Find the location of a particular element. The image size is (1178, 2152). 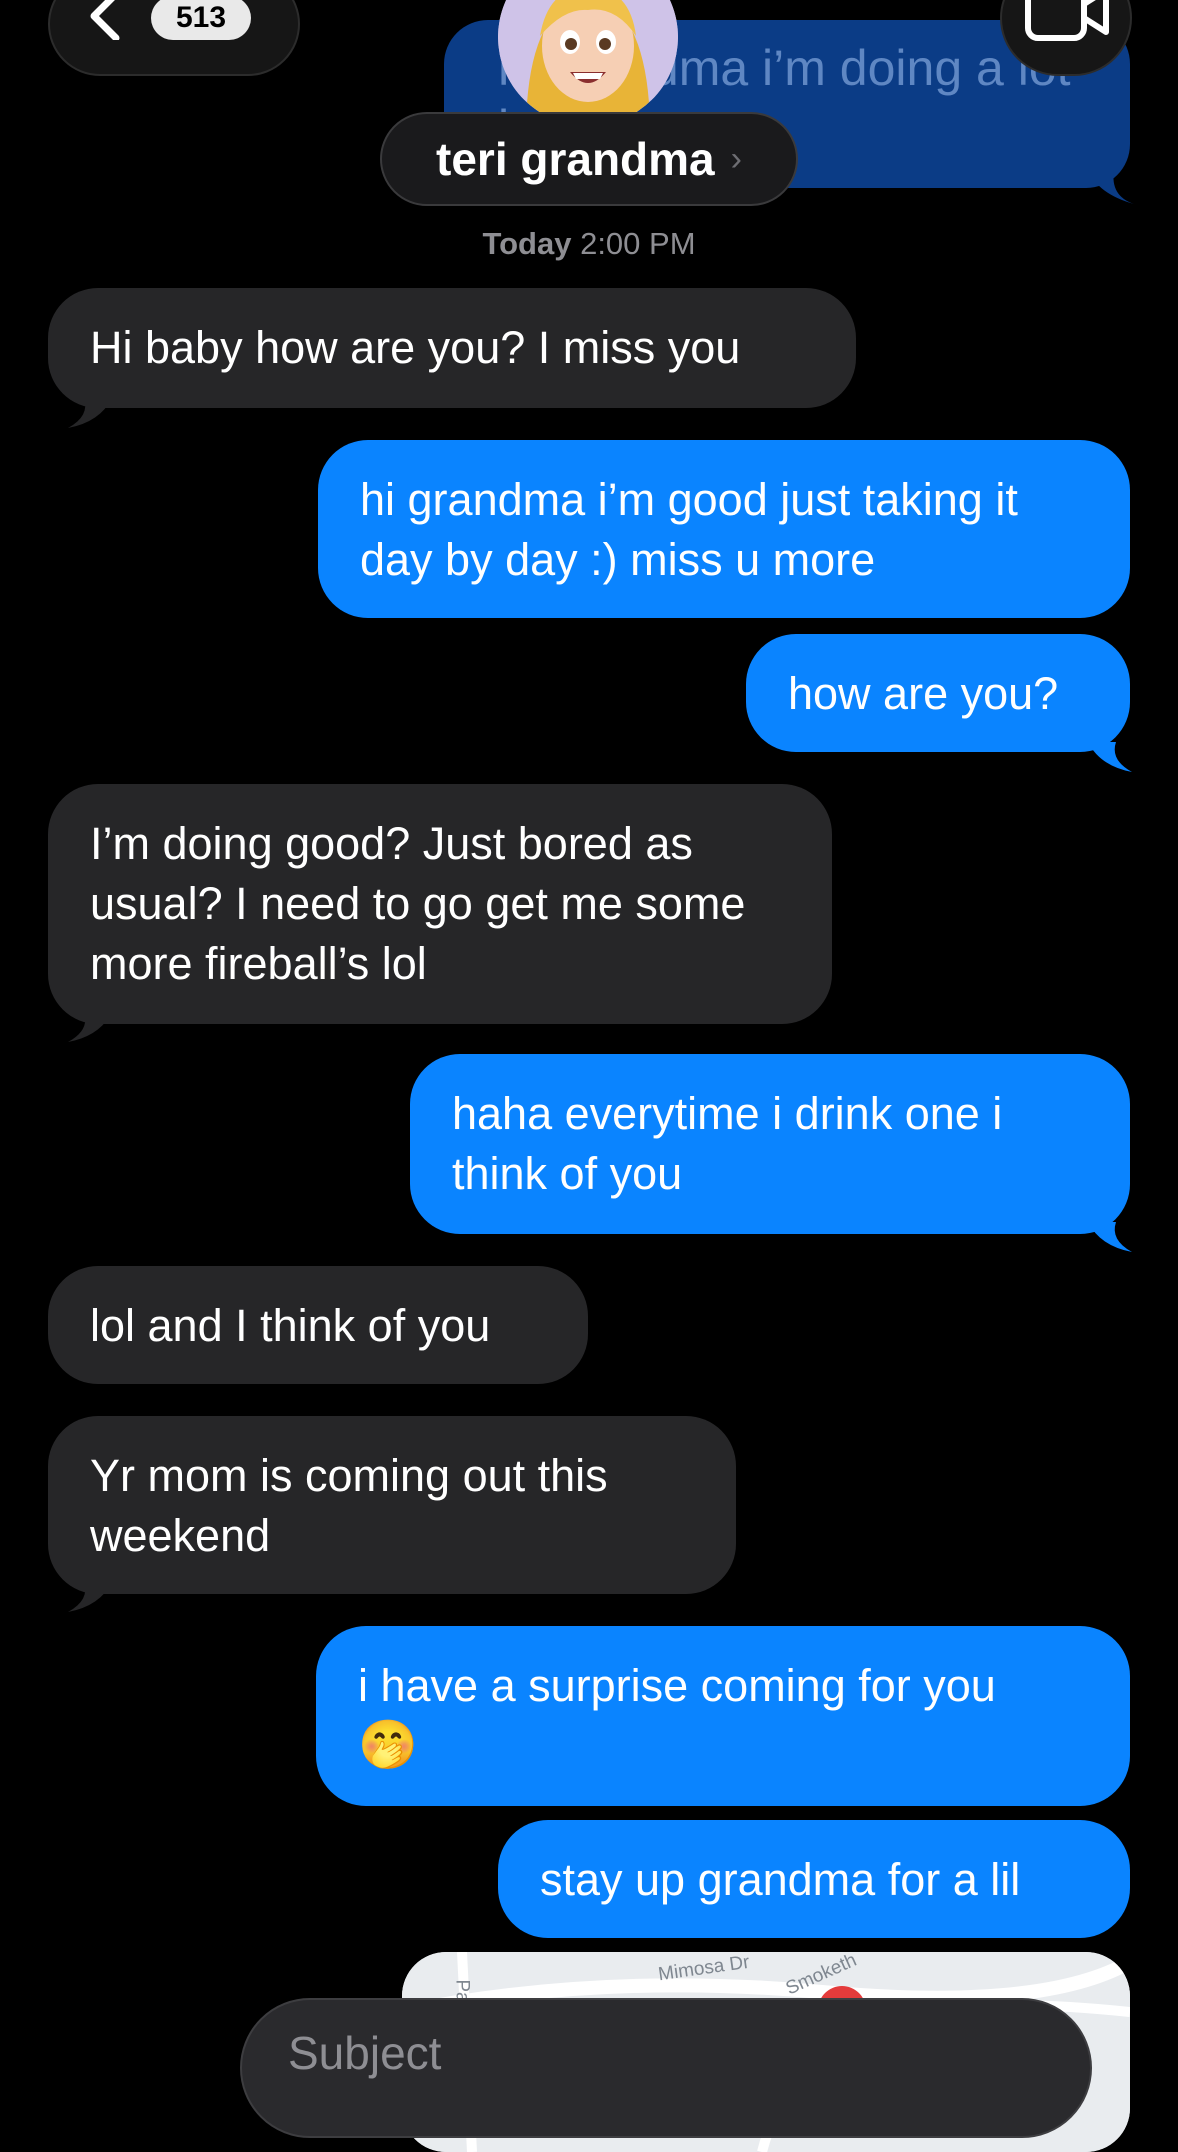

message-text: i have a surprise coming for you is located at coordinates (677, 1685).